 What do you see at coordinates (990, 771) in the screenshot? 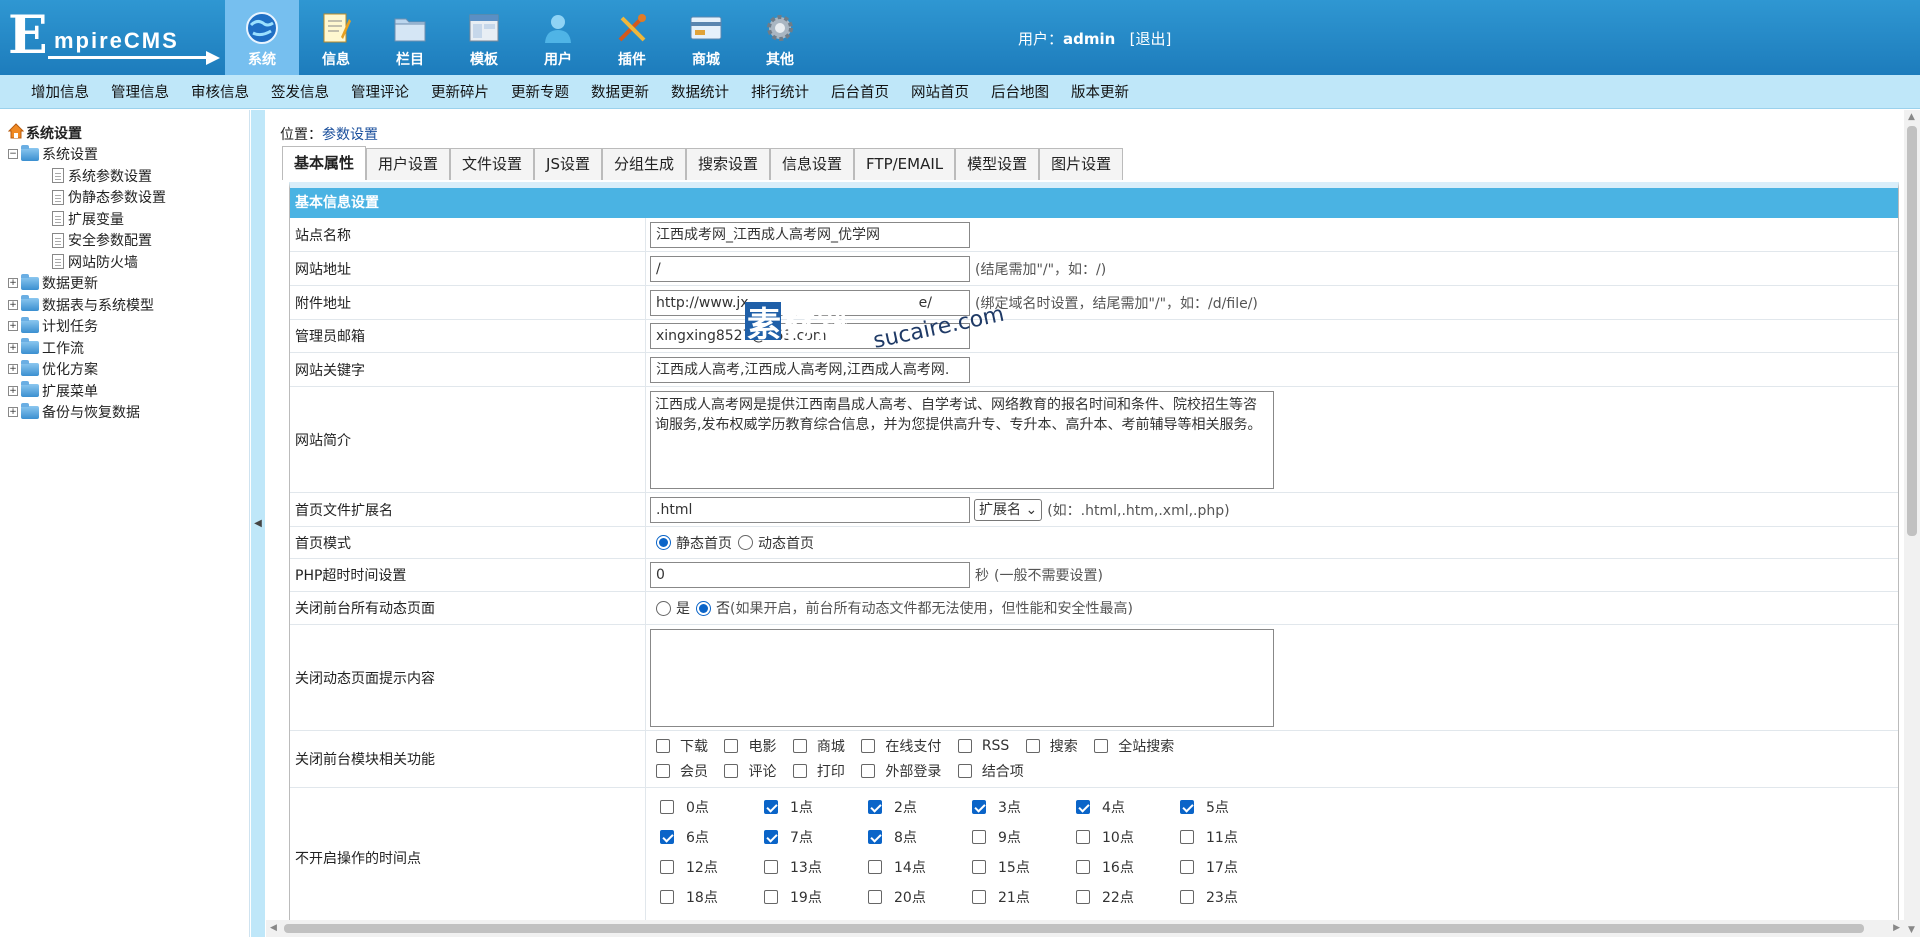
I see `module-checkbox: 结合项` at bounding box center [990, 771].